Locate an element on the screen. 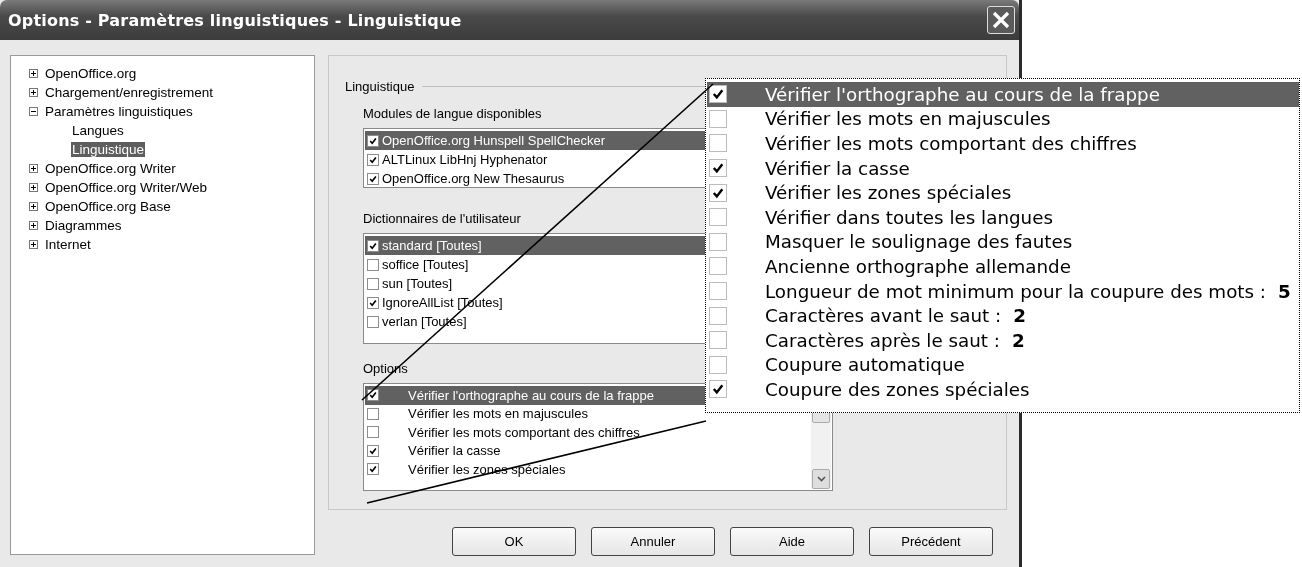 The width and height of the screenshot is (1302, 567). zoomed-option: Caractères après le saut : 2 is located at coordinates (1003, 340).